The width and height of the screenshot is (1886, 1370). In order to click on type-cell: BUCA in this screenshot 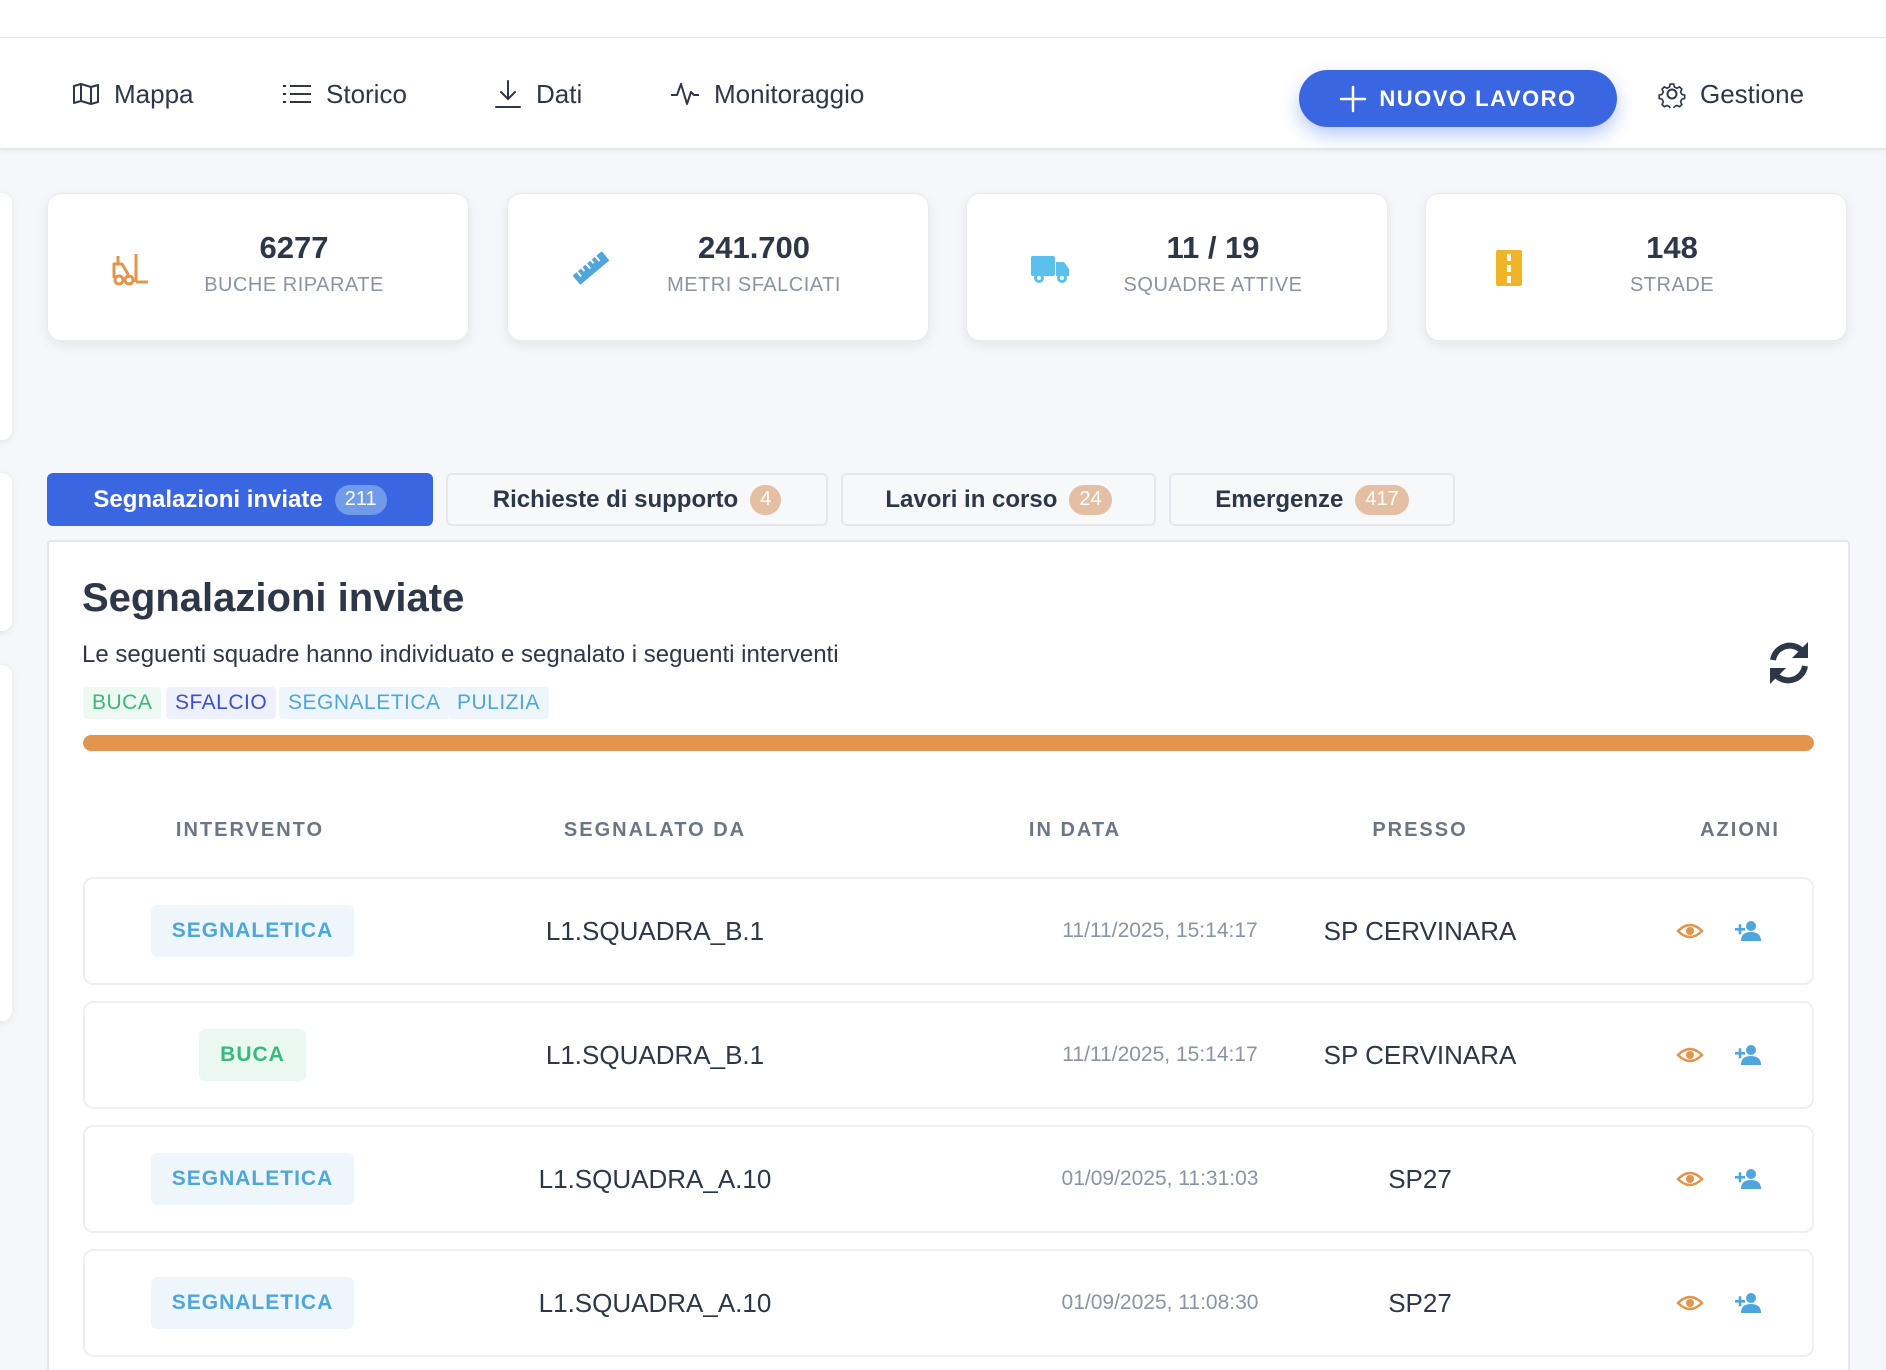, I will do `click(252, 1055)`.